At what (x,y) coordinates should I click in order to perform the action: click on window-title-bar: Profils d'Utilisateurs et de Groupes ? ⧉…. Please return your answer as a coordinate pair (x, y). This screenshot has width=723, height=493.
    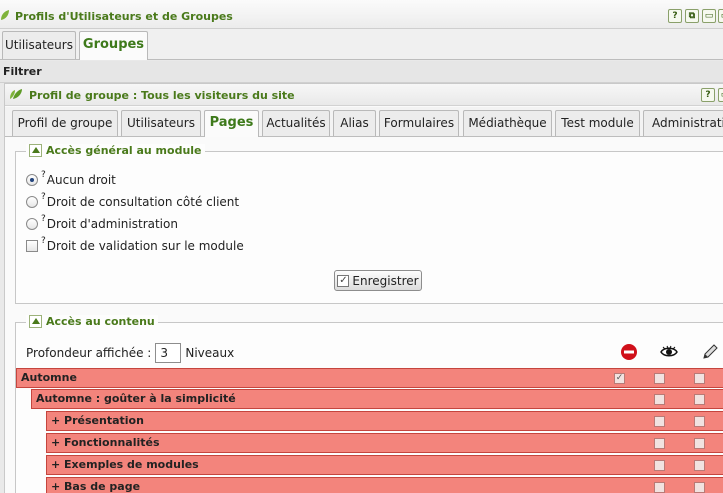
    Looking at the image, I should click on (361, 14).